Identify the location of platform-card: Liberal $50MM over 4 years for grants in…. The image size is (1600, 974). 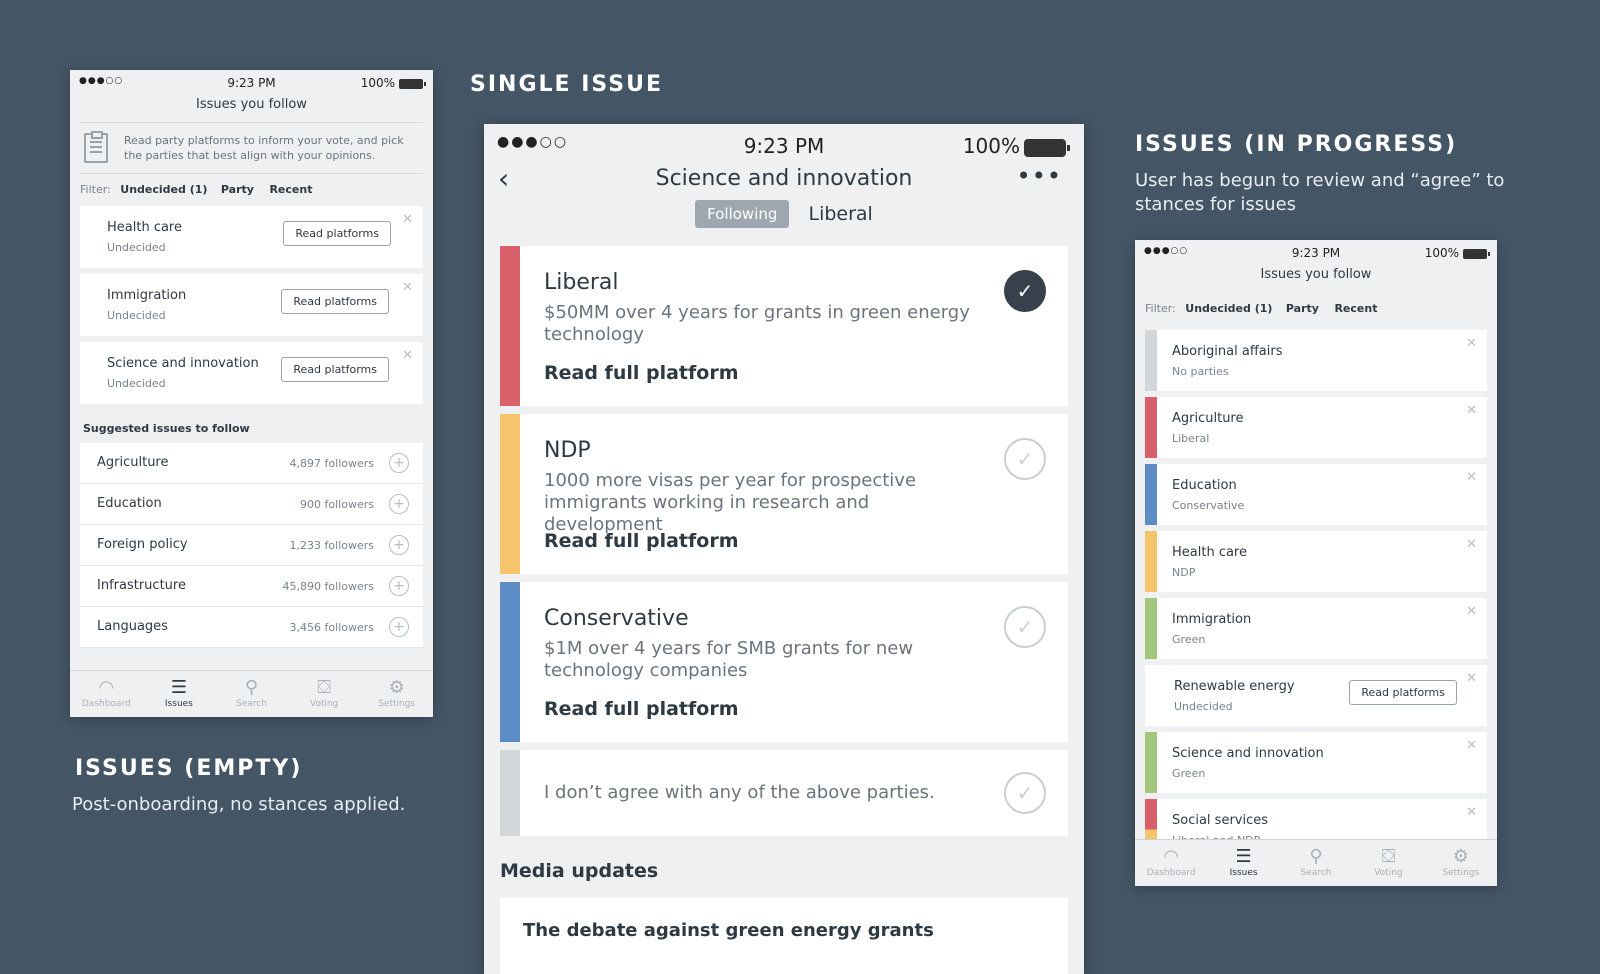
(784, 326).